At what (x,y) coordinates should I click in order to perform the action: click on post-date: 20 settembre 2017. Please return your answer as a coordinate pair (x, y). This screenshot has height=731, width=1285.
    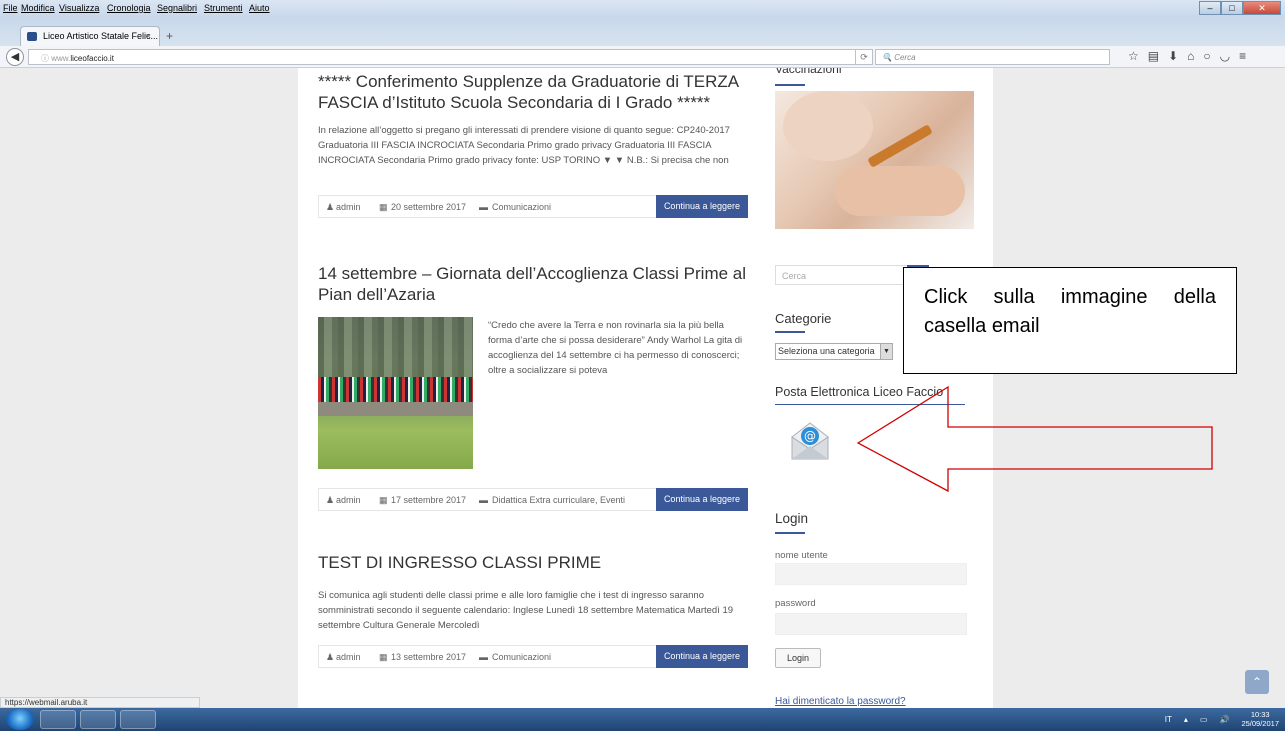
    Looking at the image, I should click on (428, 207).